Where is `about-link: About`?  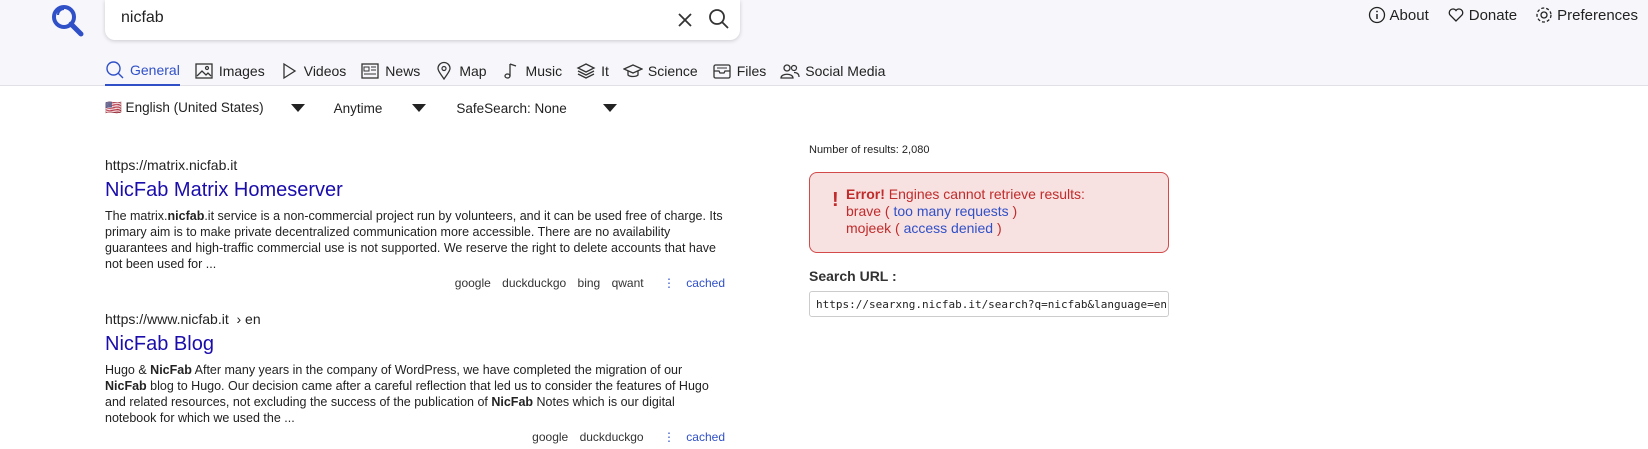
about-link: About is located at coordinates (1398, 15).